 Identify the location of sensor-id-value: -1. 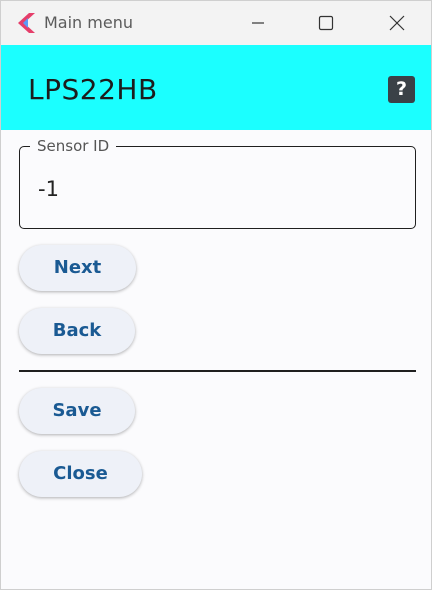
(48, 189).